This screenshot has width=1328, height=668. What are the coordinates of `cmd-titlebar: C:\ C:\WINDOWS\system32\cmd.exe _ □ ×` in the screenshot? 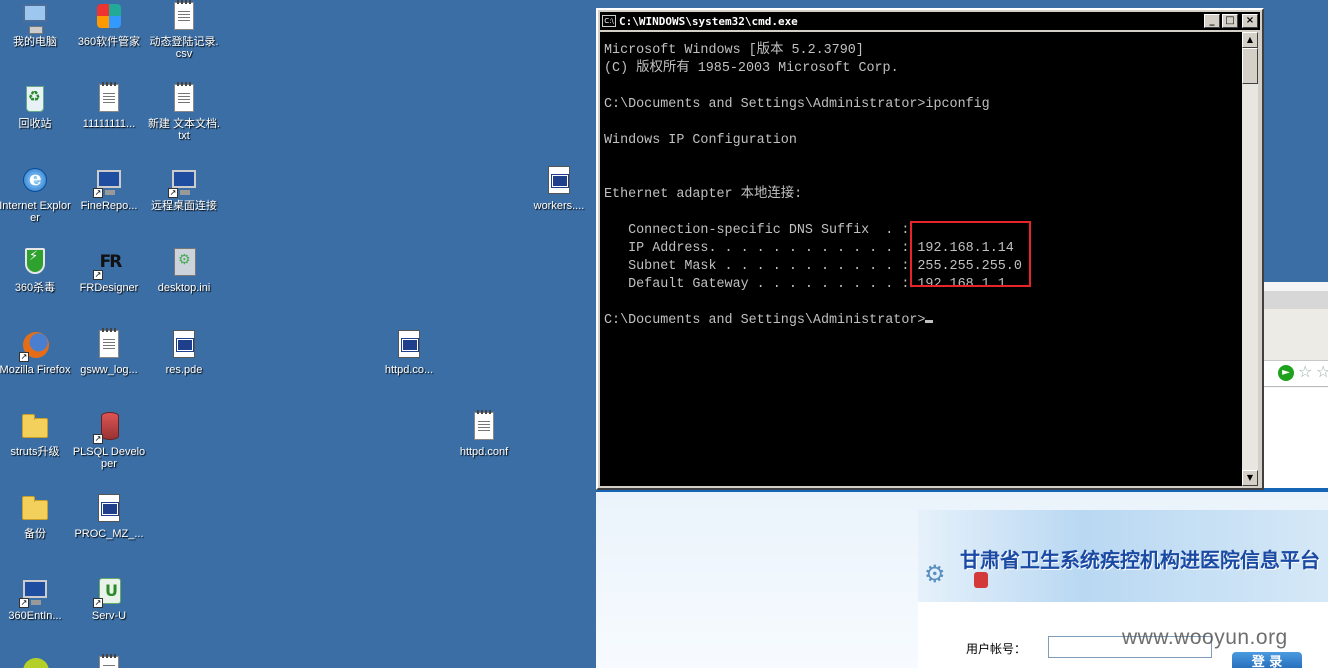 It's located at (930, 21).